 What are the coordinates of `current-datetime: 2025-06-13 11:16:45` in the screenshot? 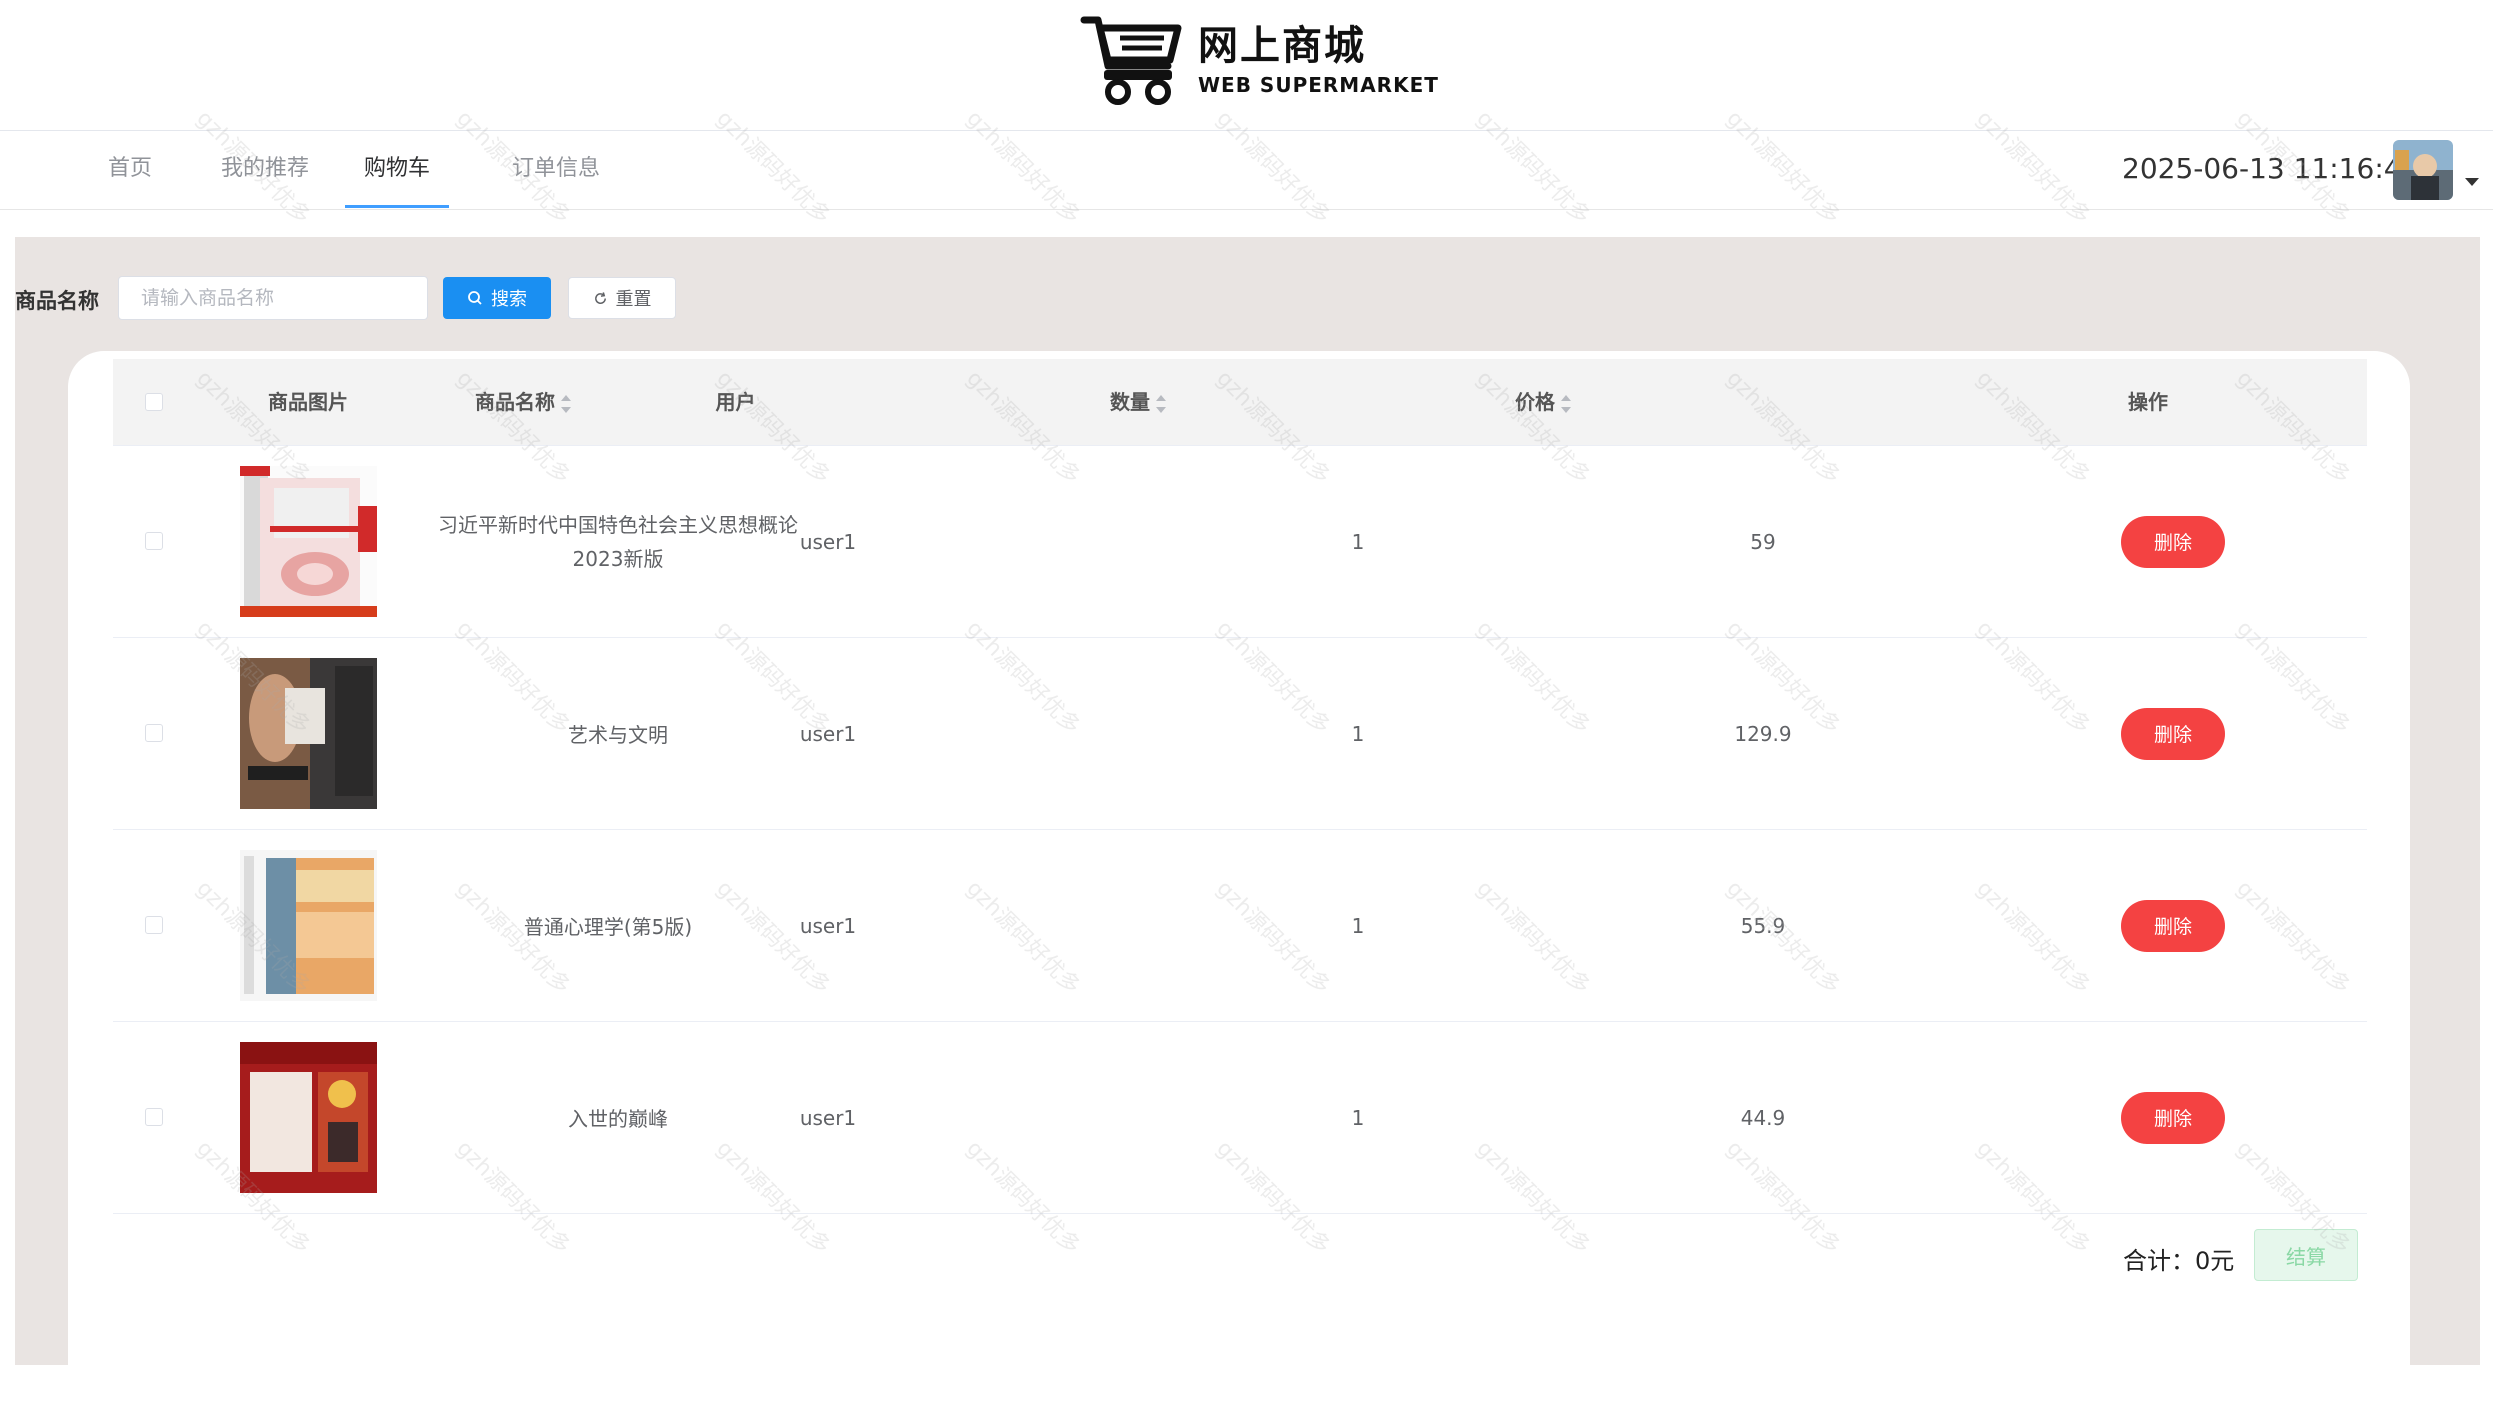 It's located at (2271, 168).